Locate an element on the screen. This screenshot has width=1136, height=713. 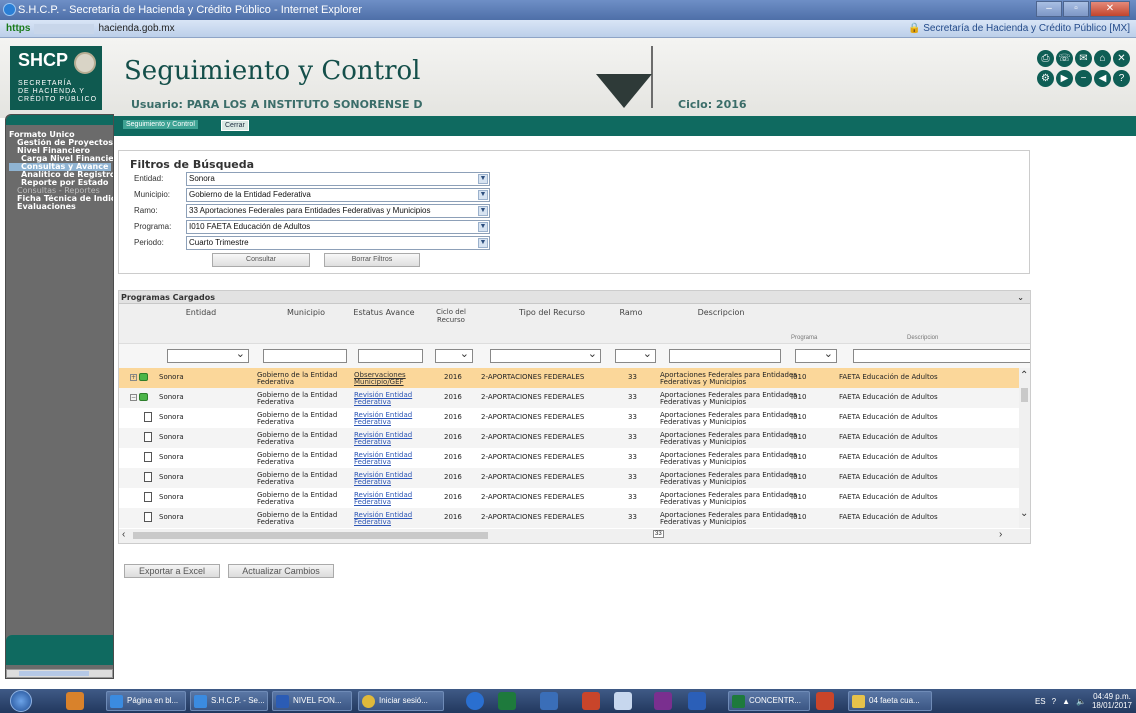
excel-icon is located at coordinates (507, 701).